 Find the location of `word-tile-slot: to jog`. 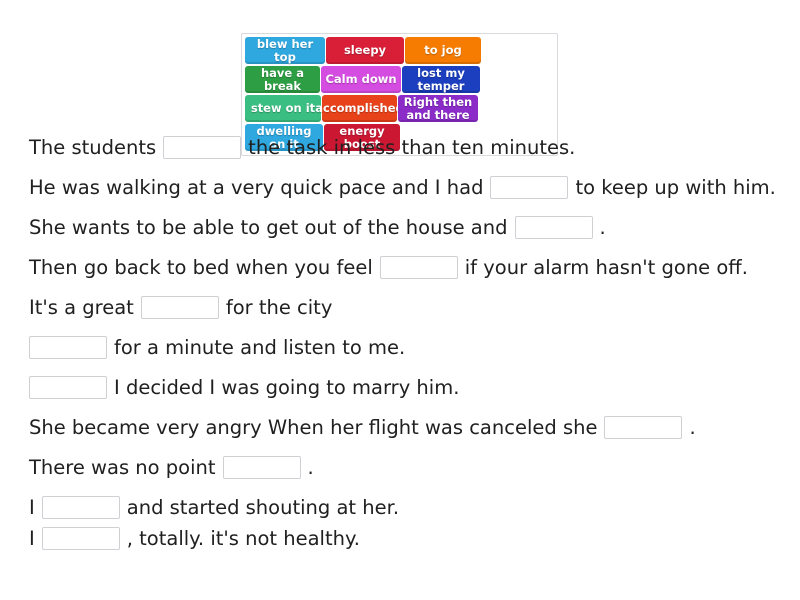

word-tile-slot: to jog is located at coordinates (443, 51).